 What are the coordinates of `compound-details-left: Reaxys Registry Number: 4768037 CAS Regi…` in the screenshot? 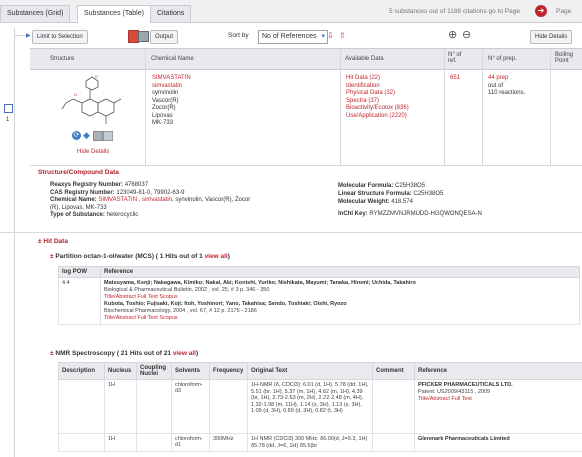 It's located at (190, 201).